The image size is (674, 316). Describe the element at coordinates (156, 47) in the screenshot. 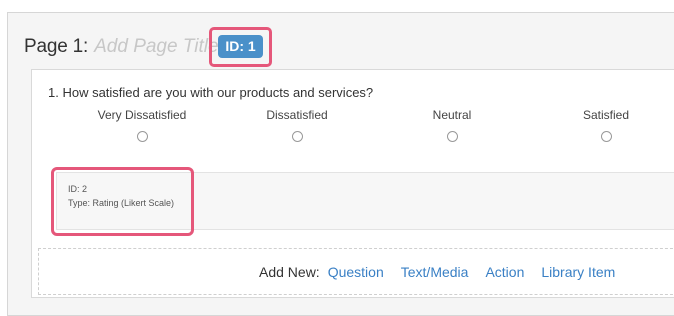

I see `page-title-input: Add Page Title` at that location.